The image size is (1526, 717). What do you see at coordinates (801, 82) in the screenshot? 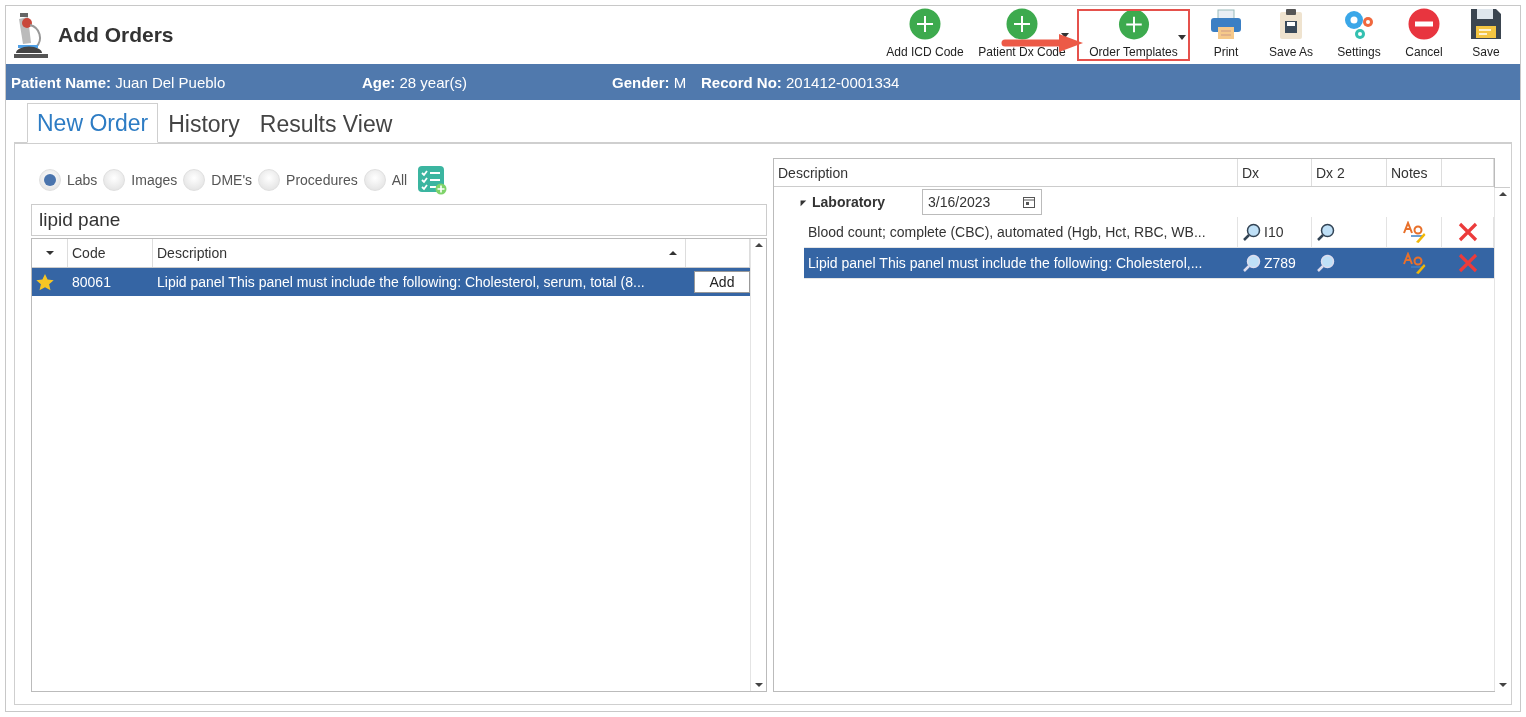
I see `patient-info: Record No: 201412-0001334` at bounding box center [801, 82].